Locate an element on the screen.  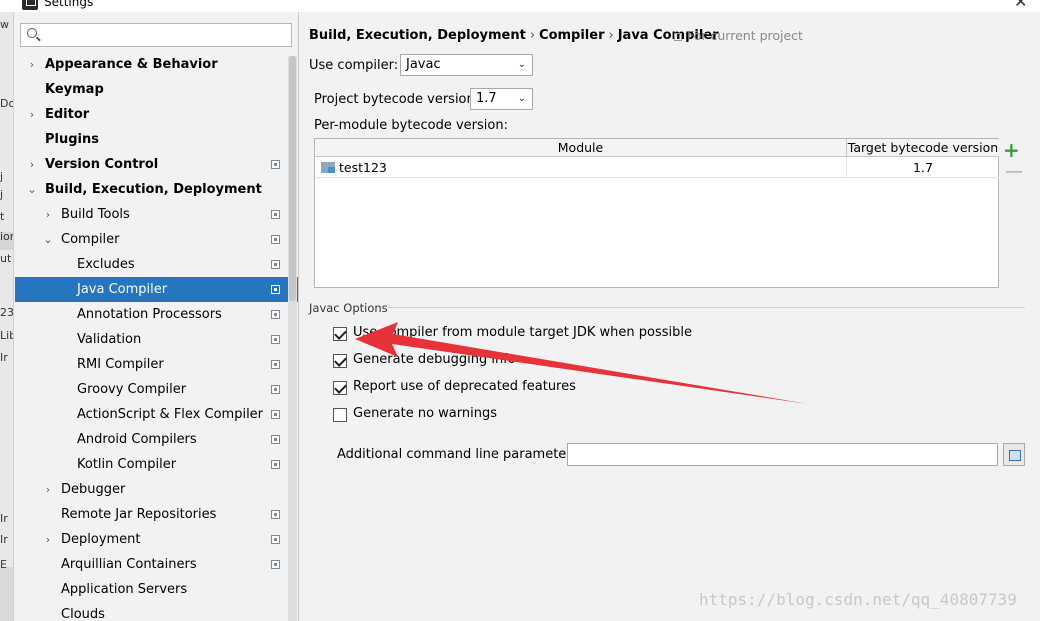
sidebar-item: Android Compilers is located at coordinates (156, 439).